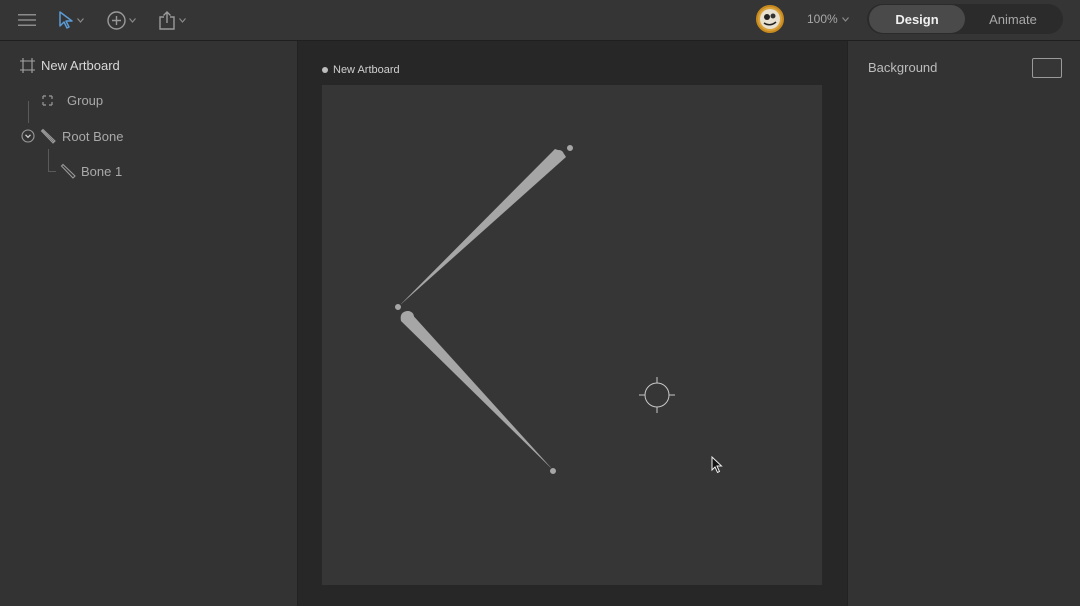 The height and width of the screenshot is (606, 1080). I want to click on hierarchy-item-bone-1: Bone 1, so click(91, 171).